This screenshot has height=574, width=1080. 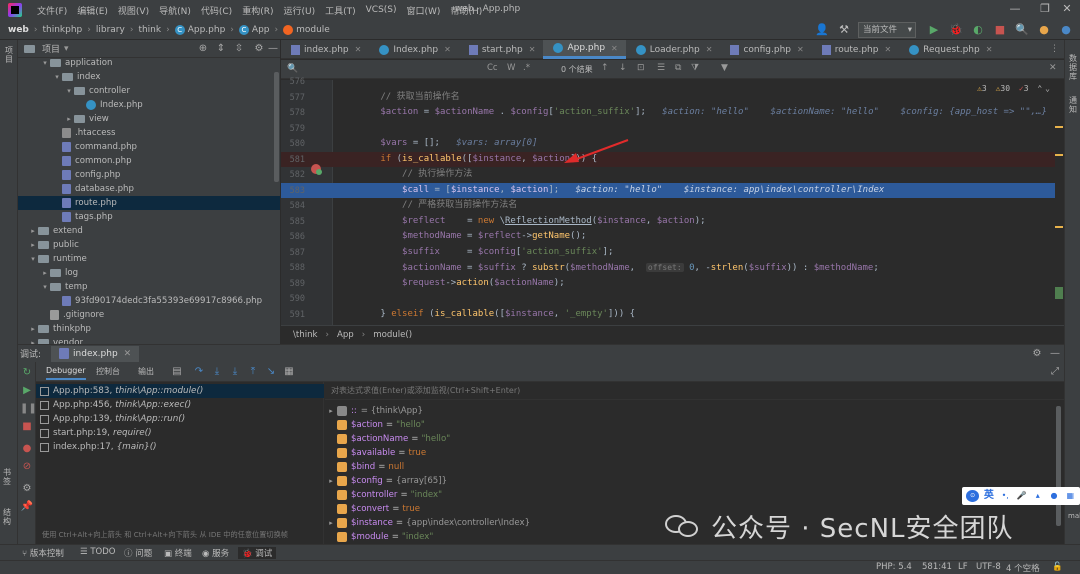 I want to click on stack-frame: index.php:17, {main}(), so click(x=180, y=447).